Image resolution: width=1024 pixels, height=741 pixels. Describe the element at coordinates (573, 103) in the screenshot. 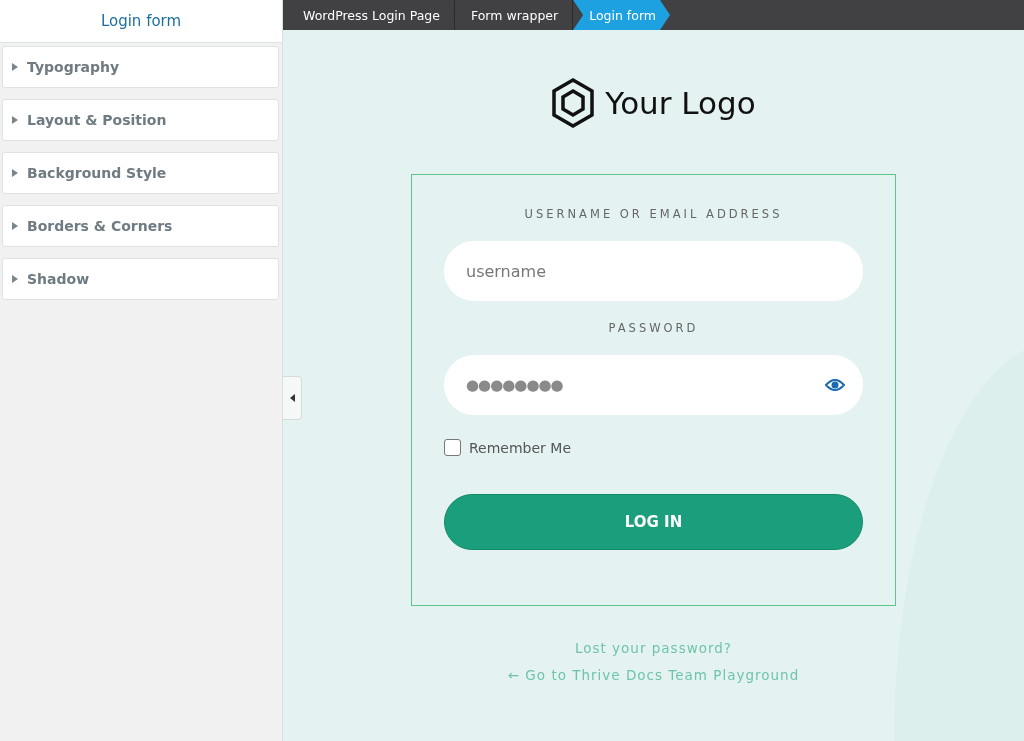

I see `hexagon-logo-icon` at that location.